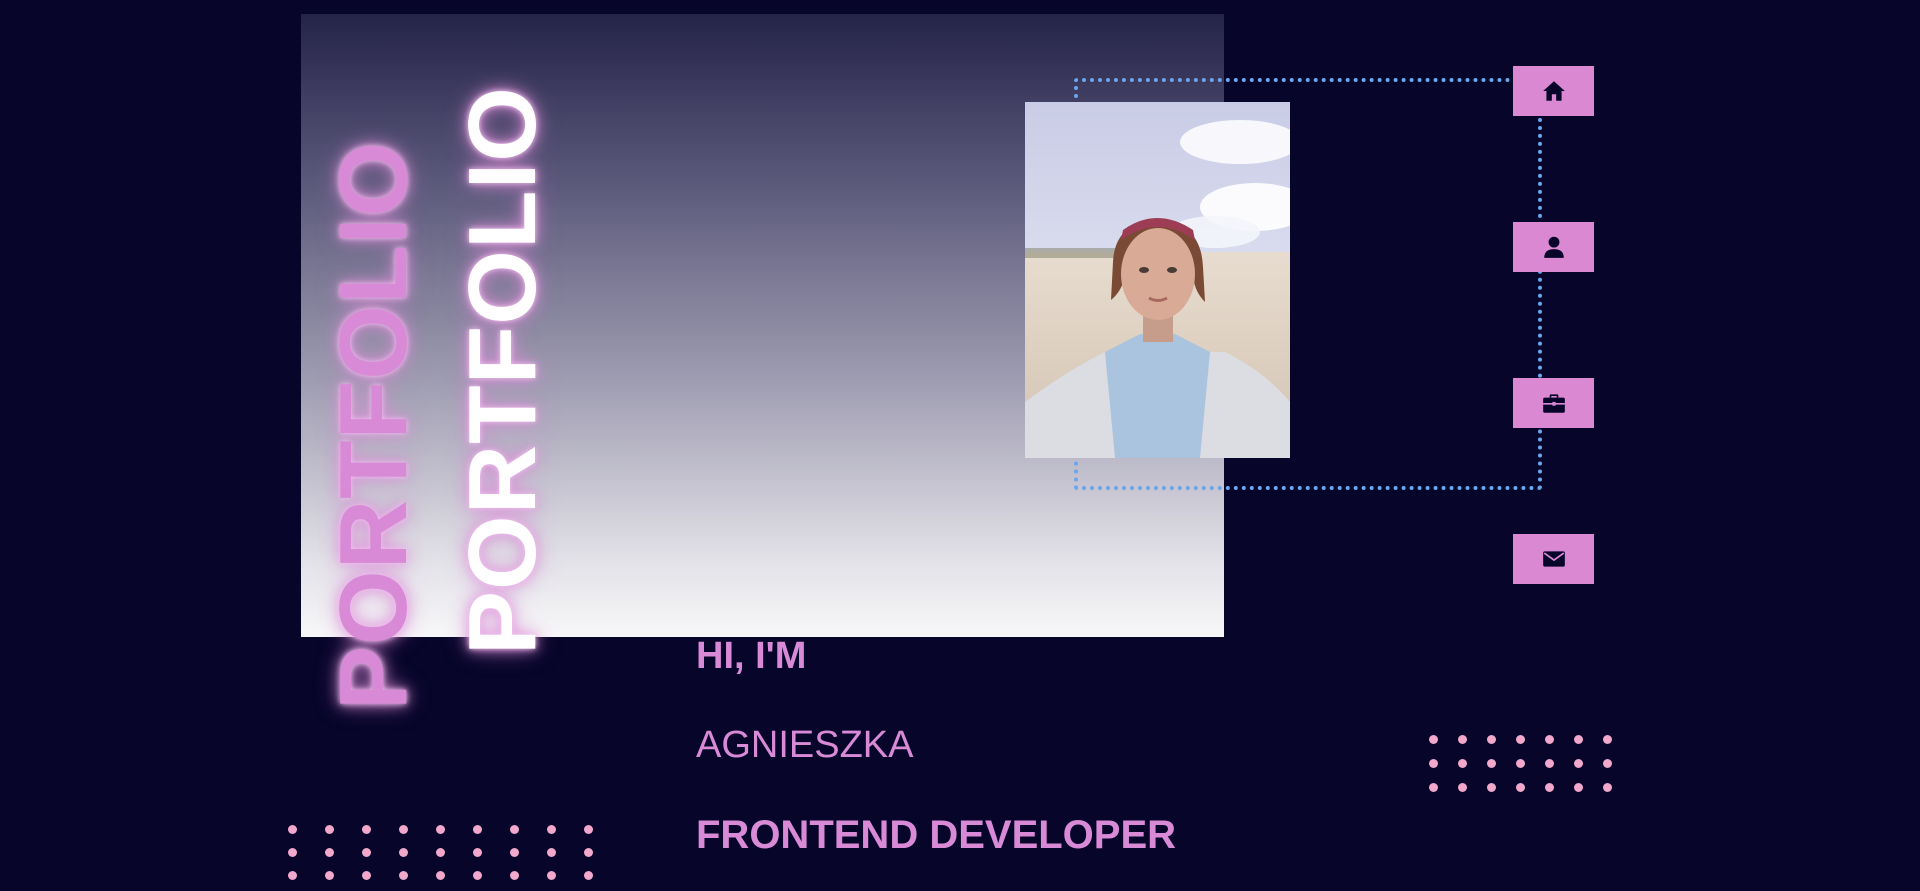 This screenshot has height=891, width=1920. Describe the element at coordinates (373, 425) in the screenshot. I see `portfolio-title-pink: PORTFOLIO` at that location.